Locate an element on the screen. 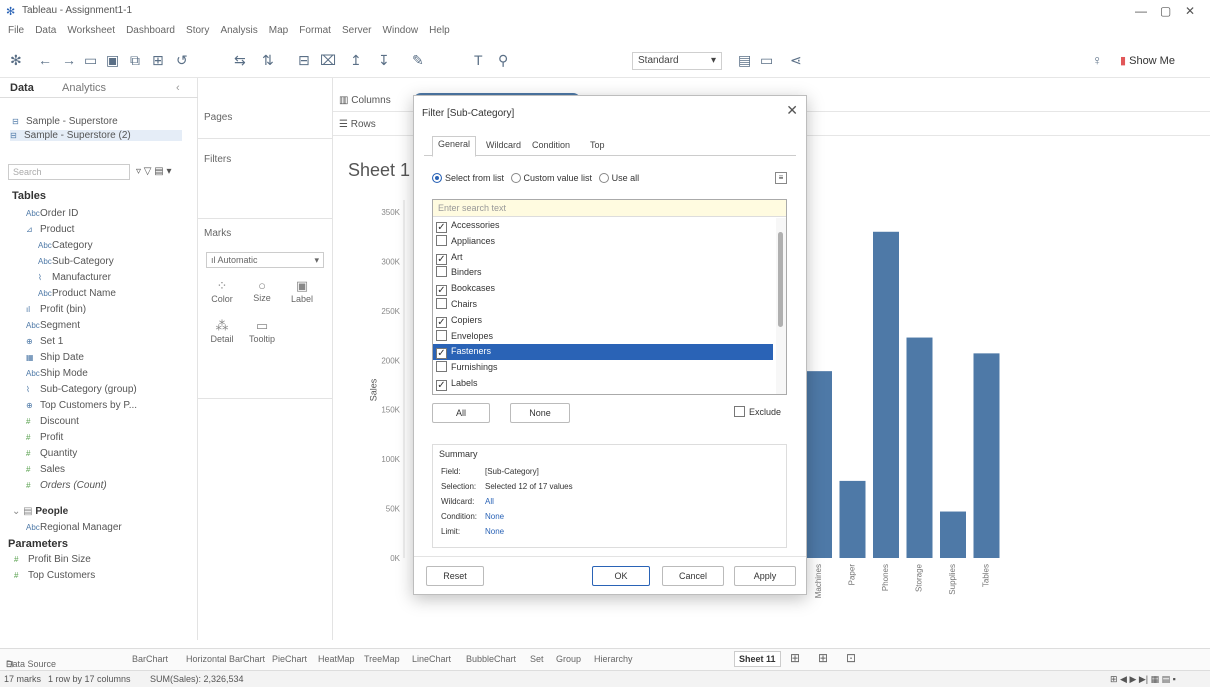 The image size is (1210, 687). tab-sheet: BarChart is located at coordinates (150, 659).